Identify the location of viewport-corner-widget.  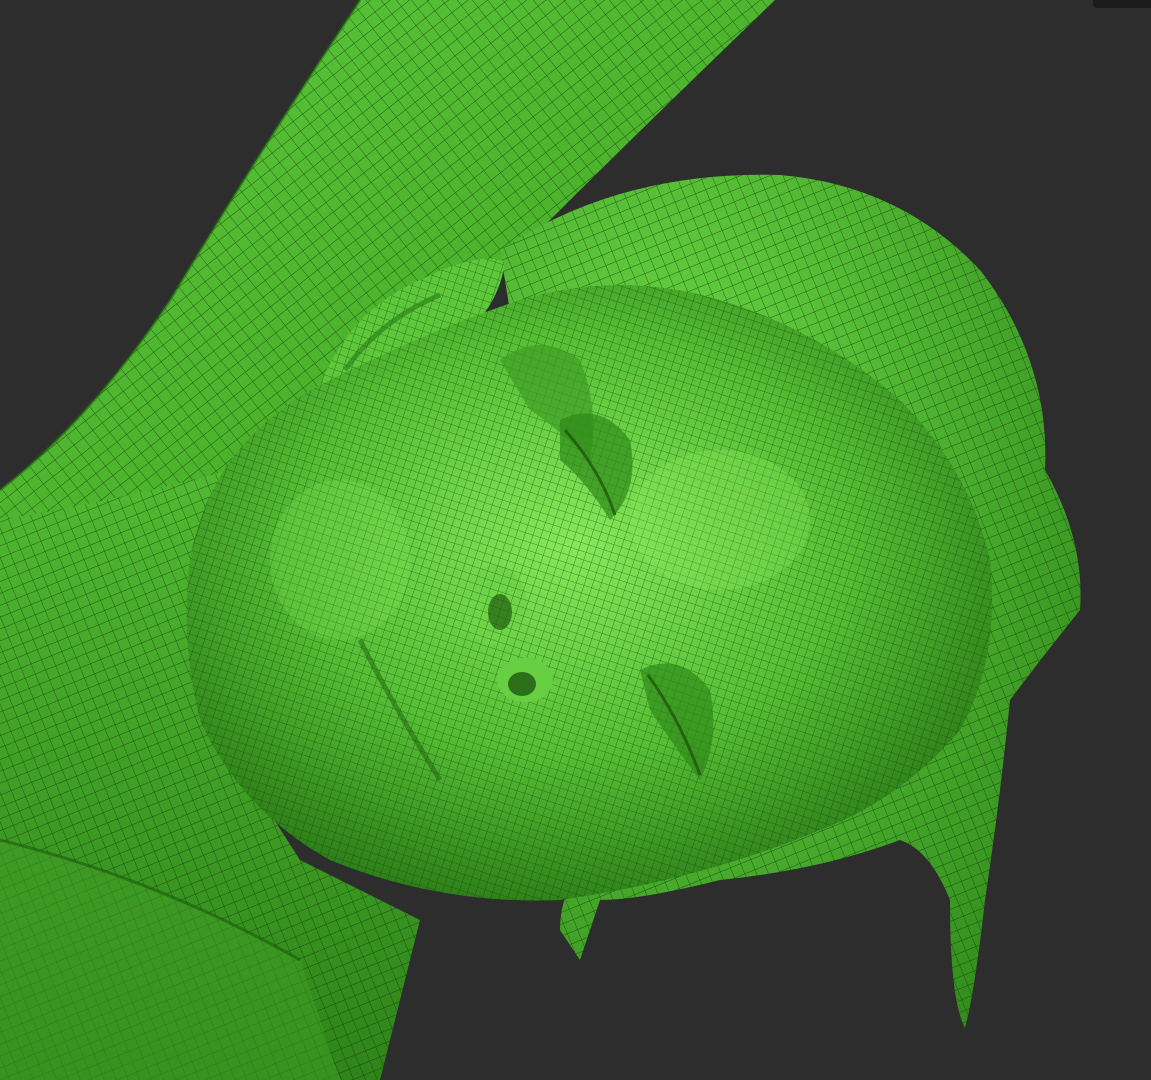
(1122, 4).